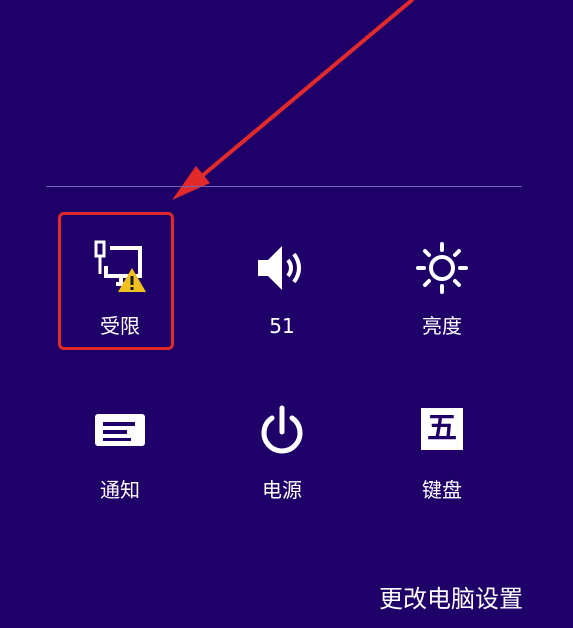  I want to click on volume-label: 51, so click(282, 326).